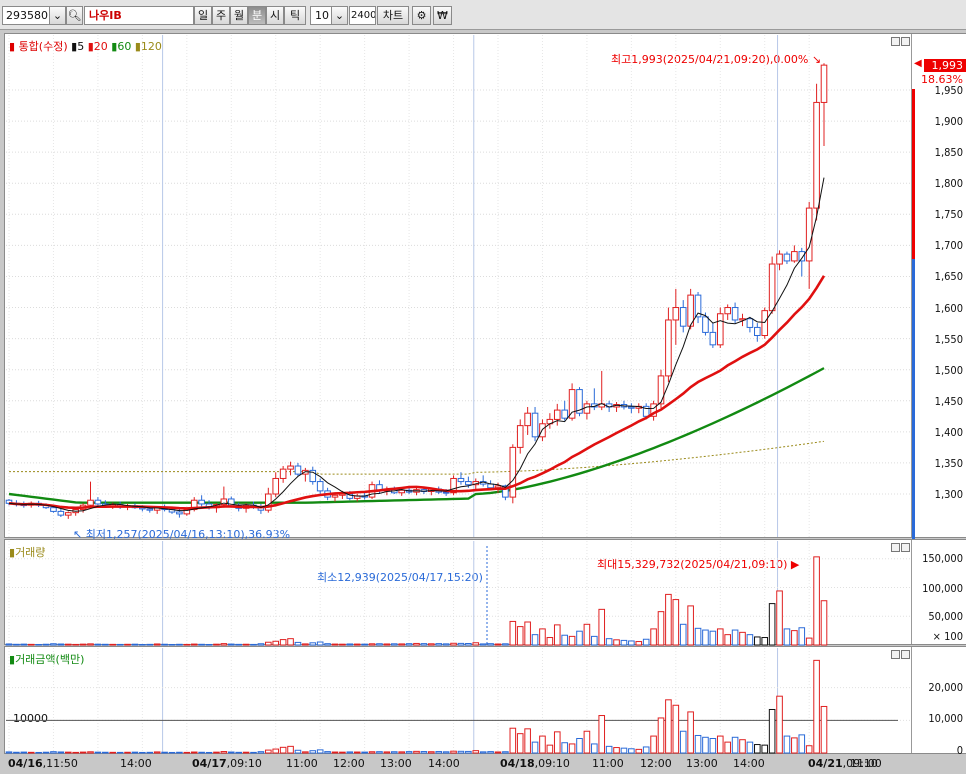  Describe the element at coordinates (895, 654) in the screenshot. I see `amount-pane-minimize-icon` at that location.